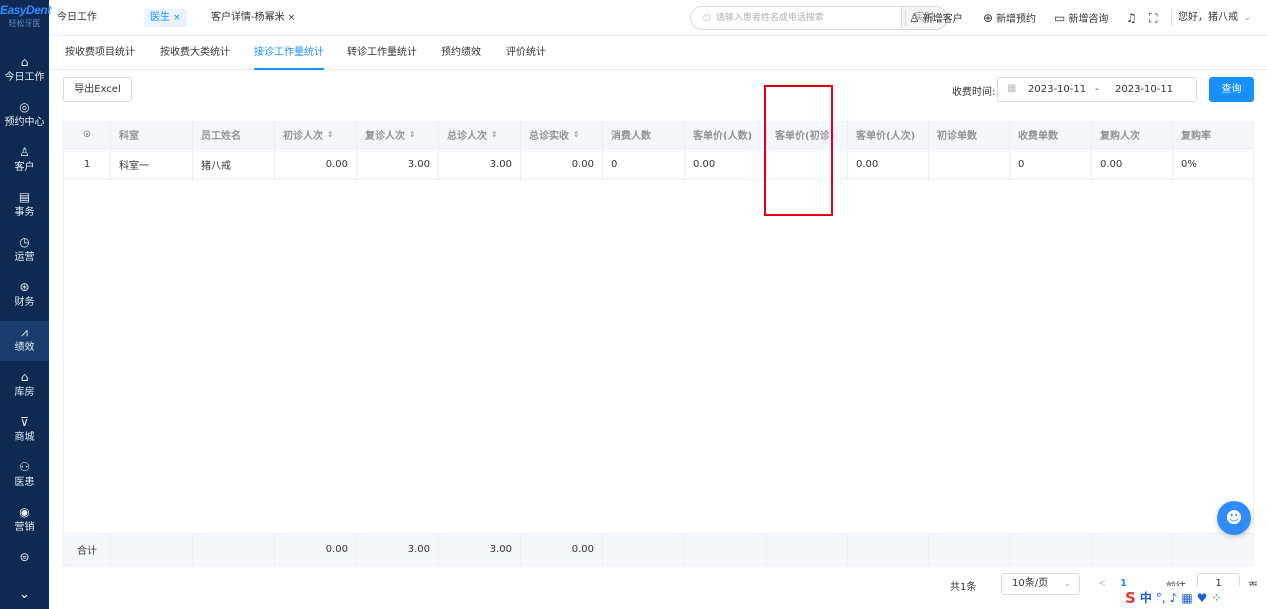  Describe the element at coordinates (1231, 89) in the screenshot. I see `query-button: 查询` at that location.